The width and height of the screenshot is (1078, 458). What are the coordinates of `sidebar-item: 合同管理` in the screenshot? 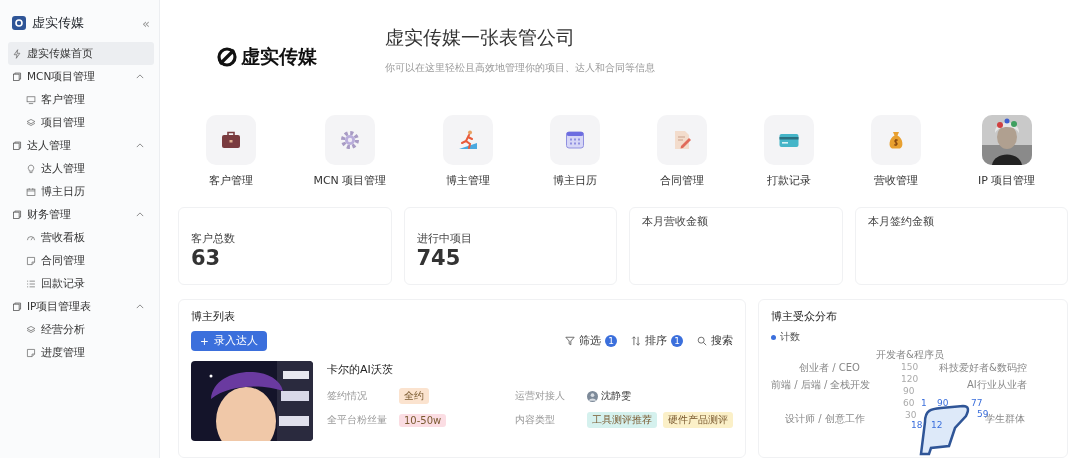 It's located at (81, 260).